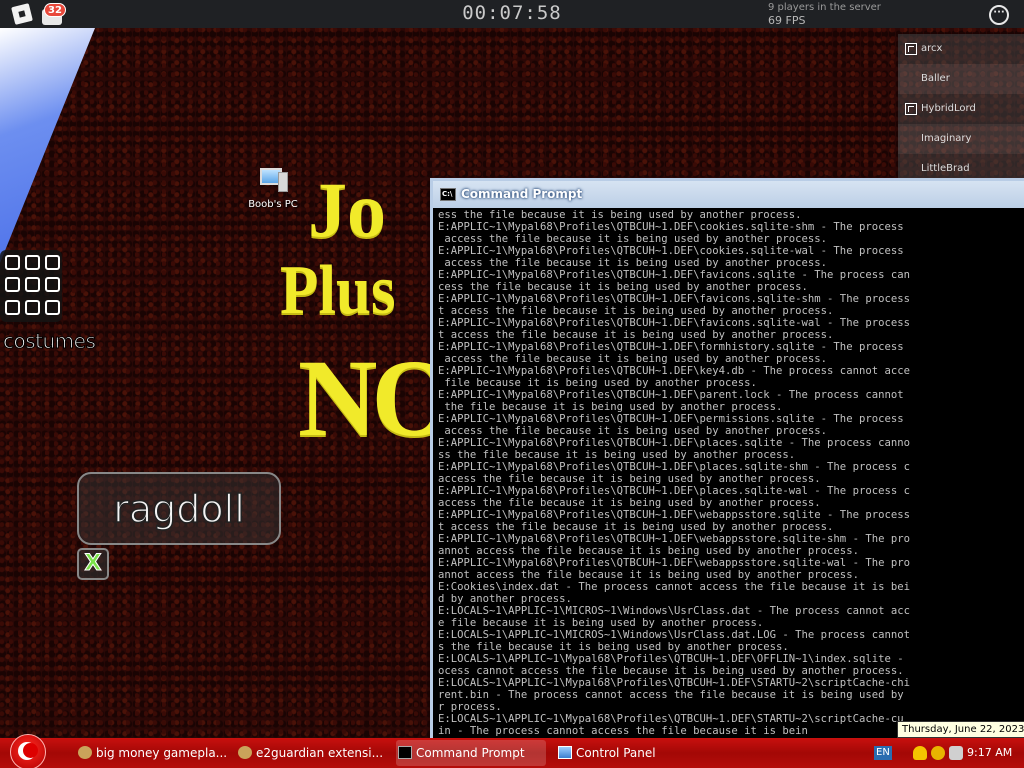 The image size is (1024, 768). I want to click on start-button, so click(28, 751).